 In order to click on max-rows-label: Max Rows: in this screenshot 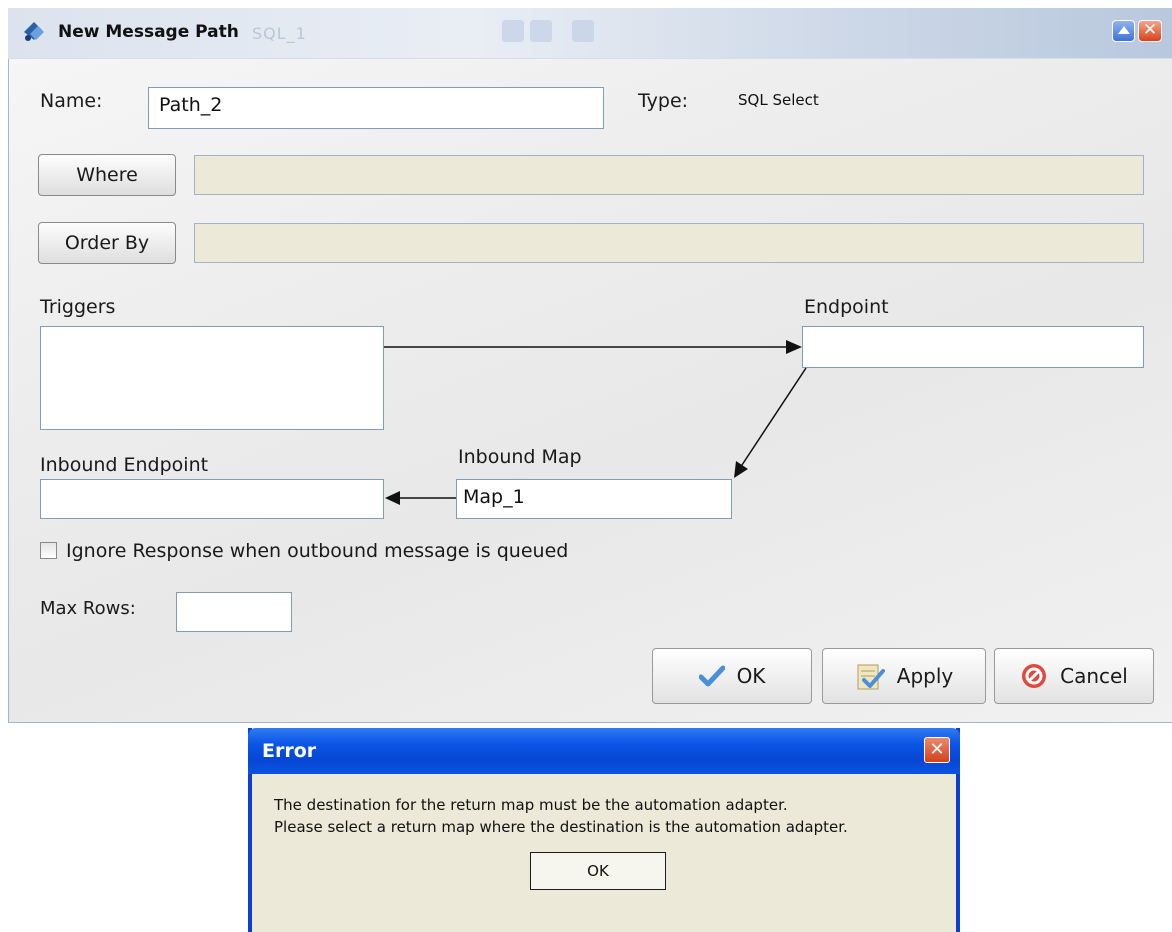, I will do `click(88, 608)`.